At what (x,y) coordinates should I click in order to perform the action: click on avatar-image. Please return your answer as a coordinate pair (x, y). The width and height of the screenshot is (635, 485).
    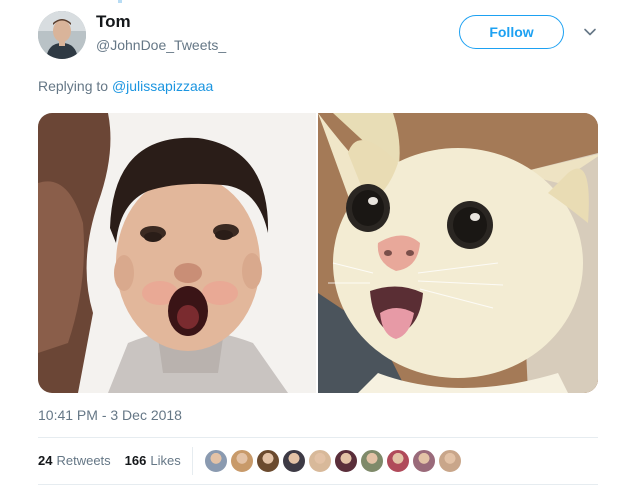
    Looking at the image, I should click on (62, 35).